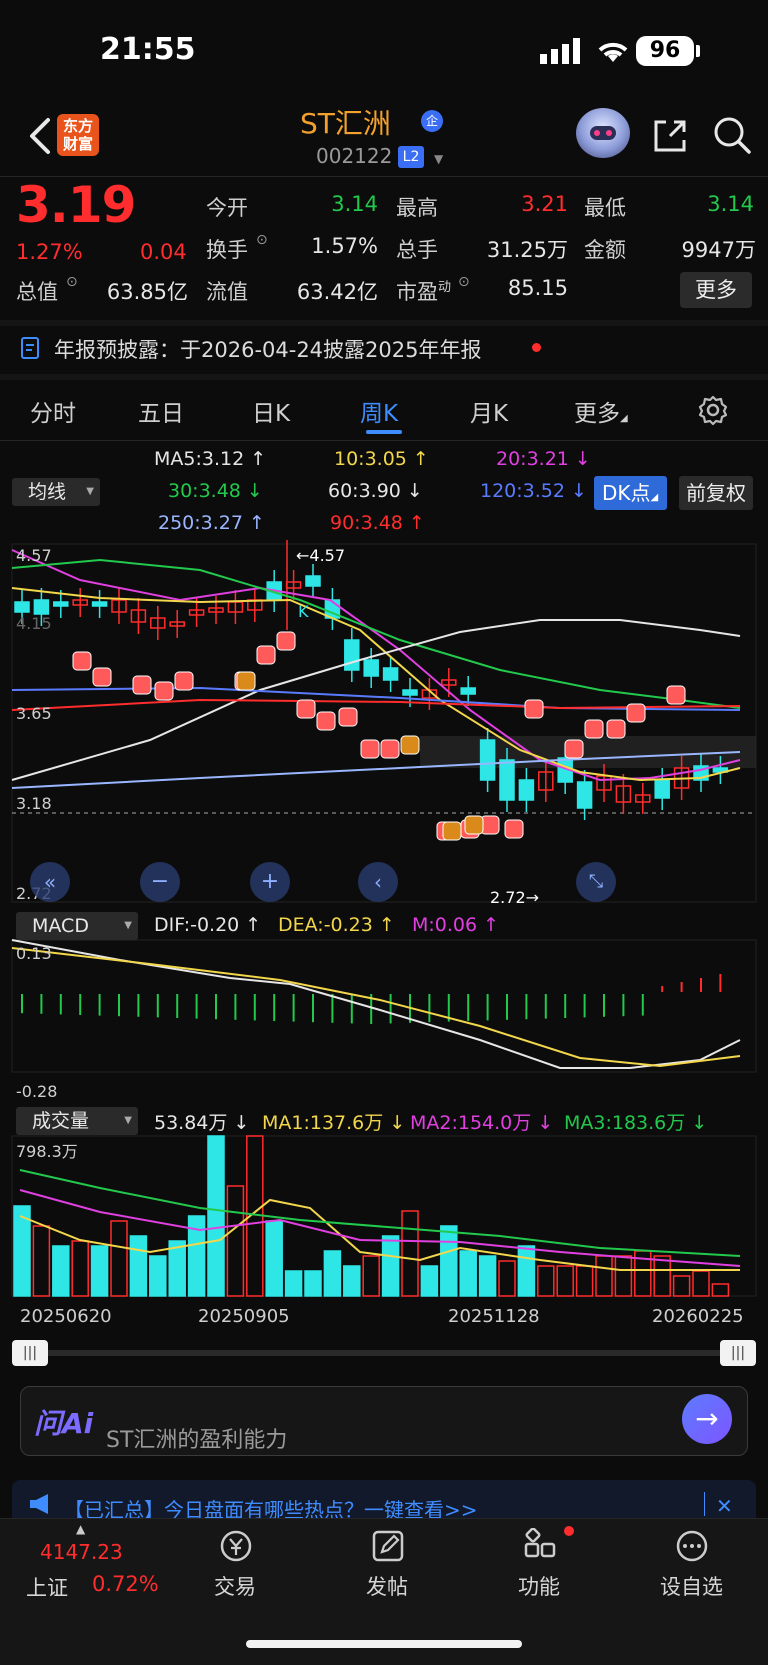 This screenshot has height=1665, width=768. I want to click on megaphone-icon, so click(39, 1504).